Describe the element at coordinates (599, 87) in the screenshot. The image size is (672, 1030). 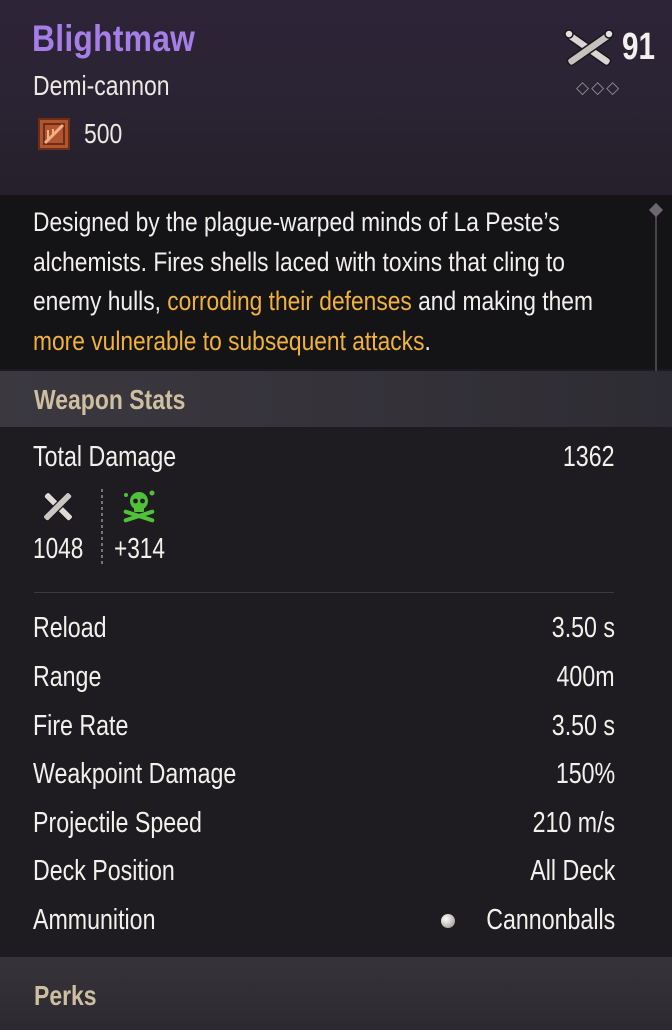
I see `rank-diamonds: ◇◇◇` at that location.